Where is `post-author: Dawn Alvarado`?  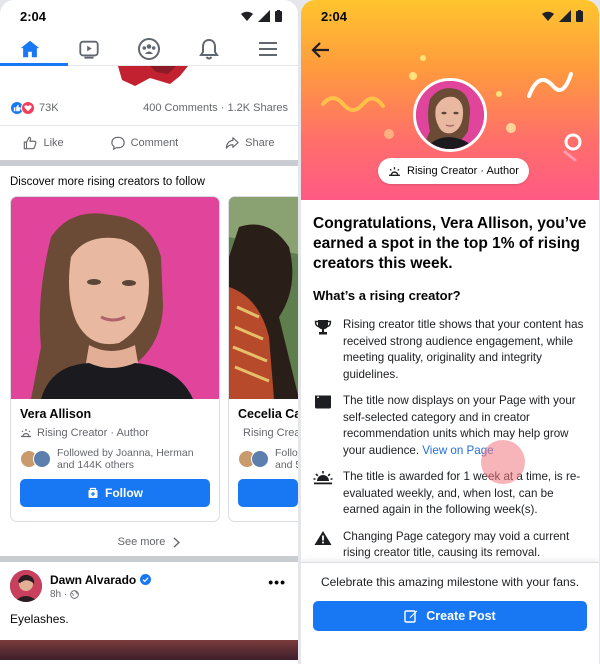 post-author: Dawn Alvarado is located at coordinates (101, 579).